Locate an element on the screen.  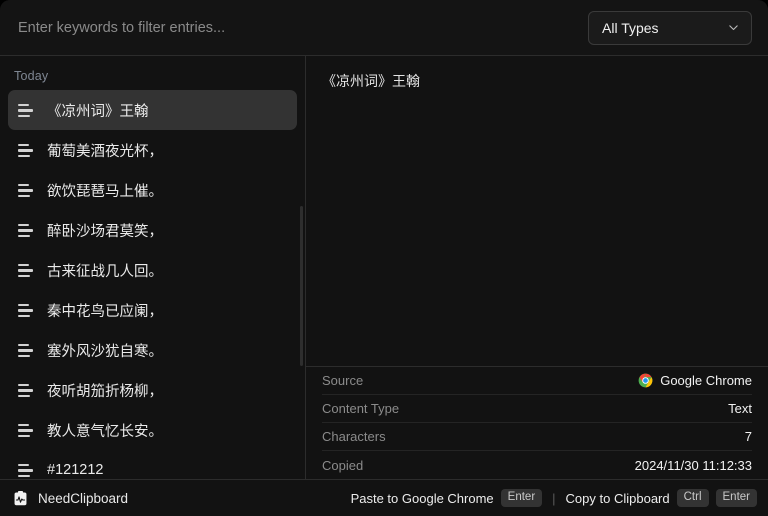
list-item-label: 教人意气忆长安。 is located at coordinates (105, 431).